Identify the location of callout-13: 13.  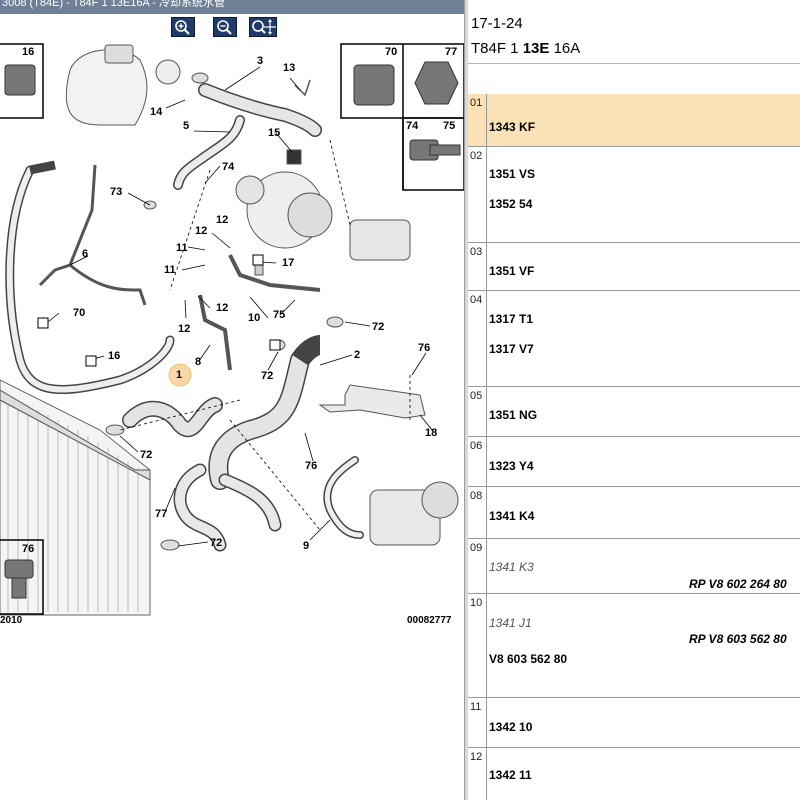
(289, 68).